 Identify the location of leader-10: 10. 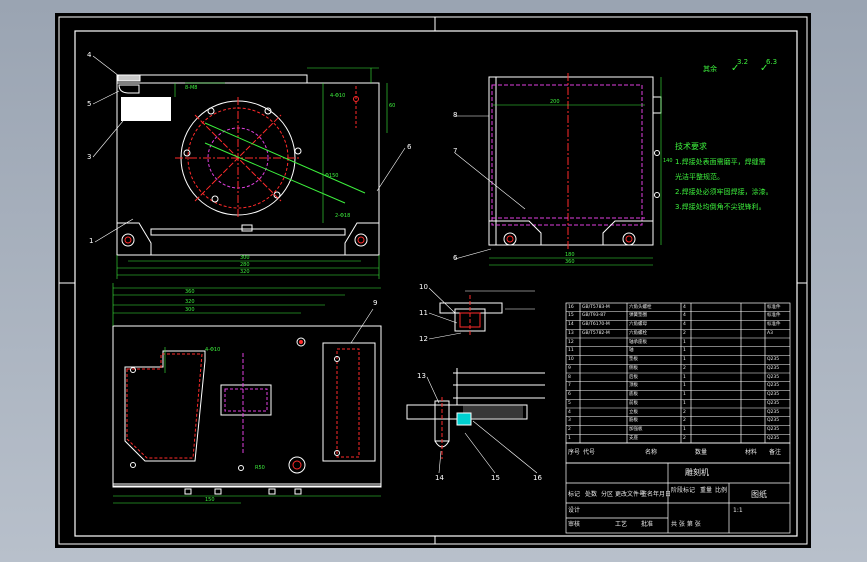
(423, 287).